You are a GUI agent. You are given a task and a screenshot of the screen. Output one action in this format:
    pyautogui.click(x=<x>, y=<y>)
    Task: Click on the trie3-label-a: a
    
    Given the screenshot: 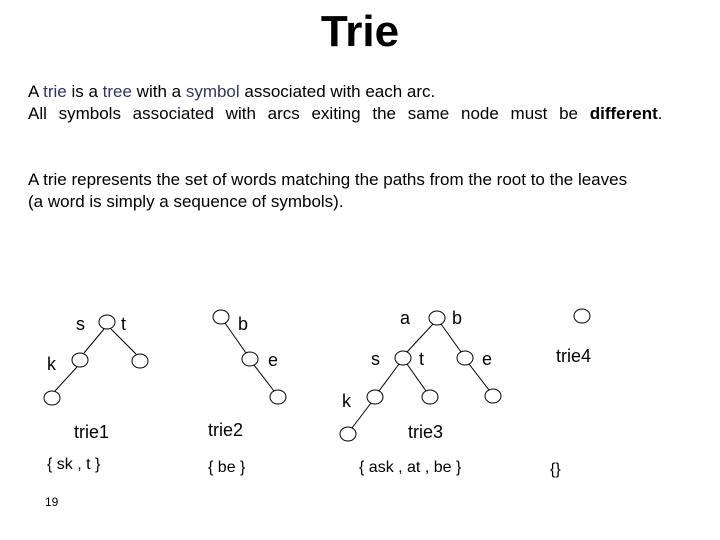 What is the action you would take?
    pyautogui.click(x=405, y=318)
    